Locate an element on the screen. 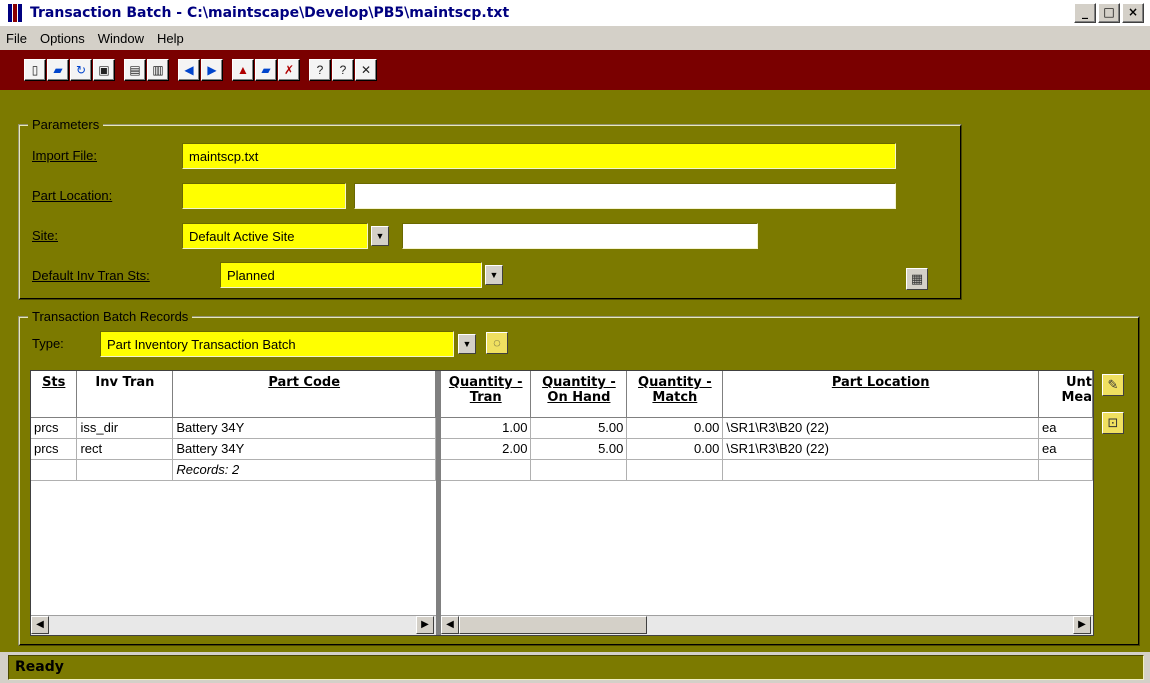 The height and width of the screenshot is (683, 1150). column-header-qty-match: Quantity - Match is located at coordinates (675, 394).